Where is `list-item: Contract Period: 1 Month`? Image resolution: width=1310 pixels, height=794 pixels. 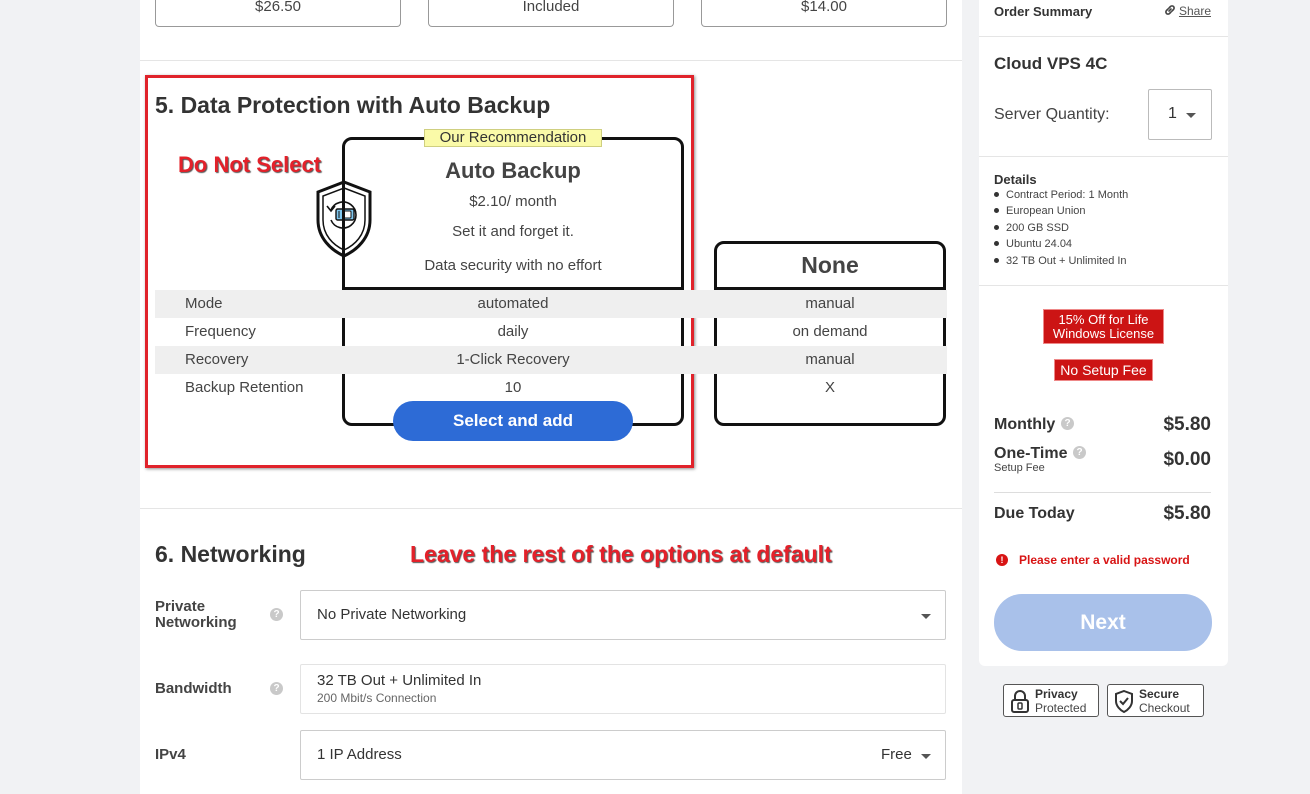
list-item: Contract Period: 1 Month is located at coordinates (1061, 195).